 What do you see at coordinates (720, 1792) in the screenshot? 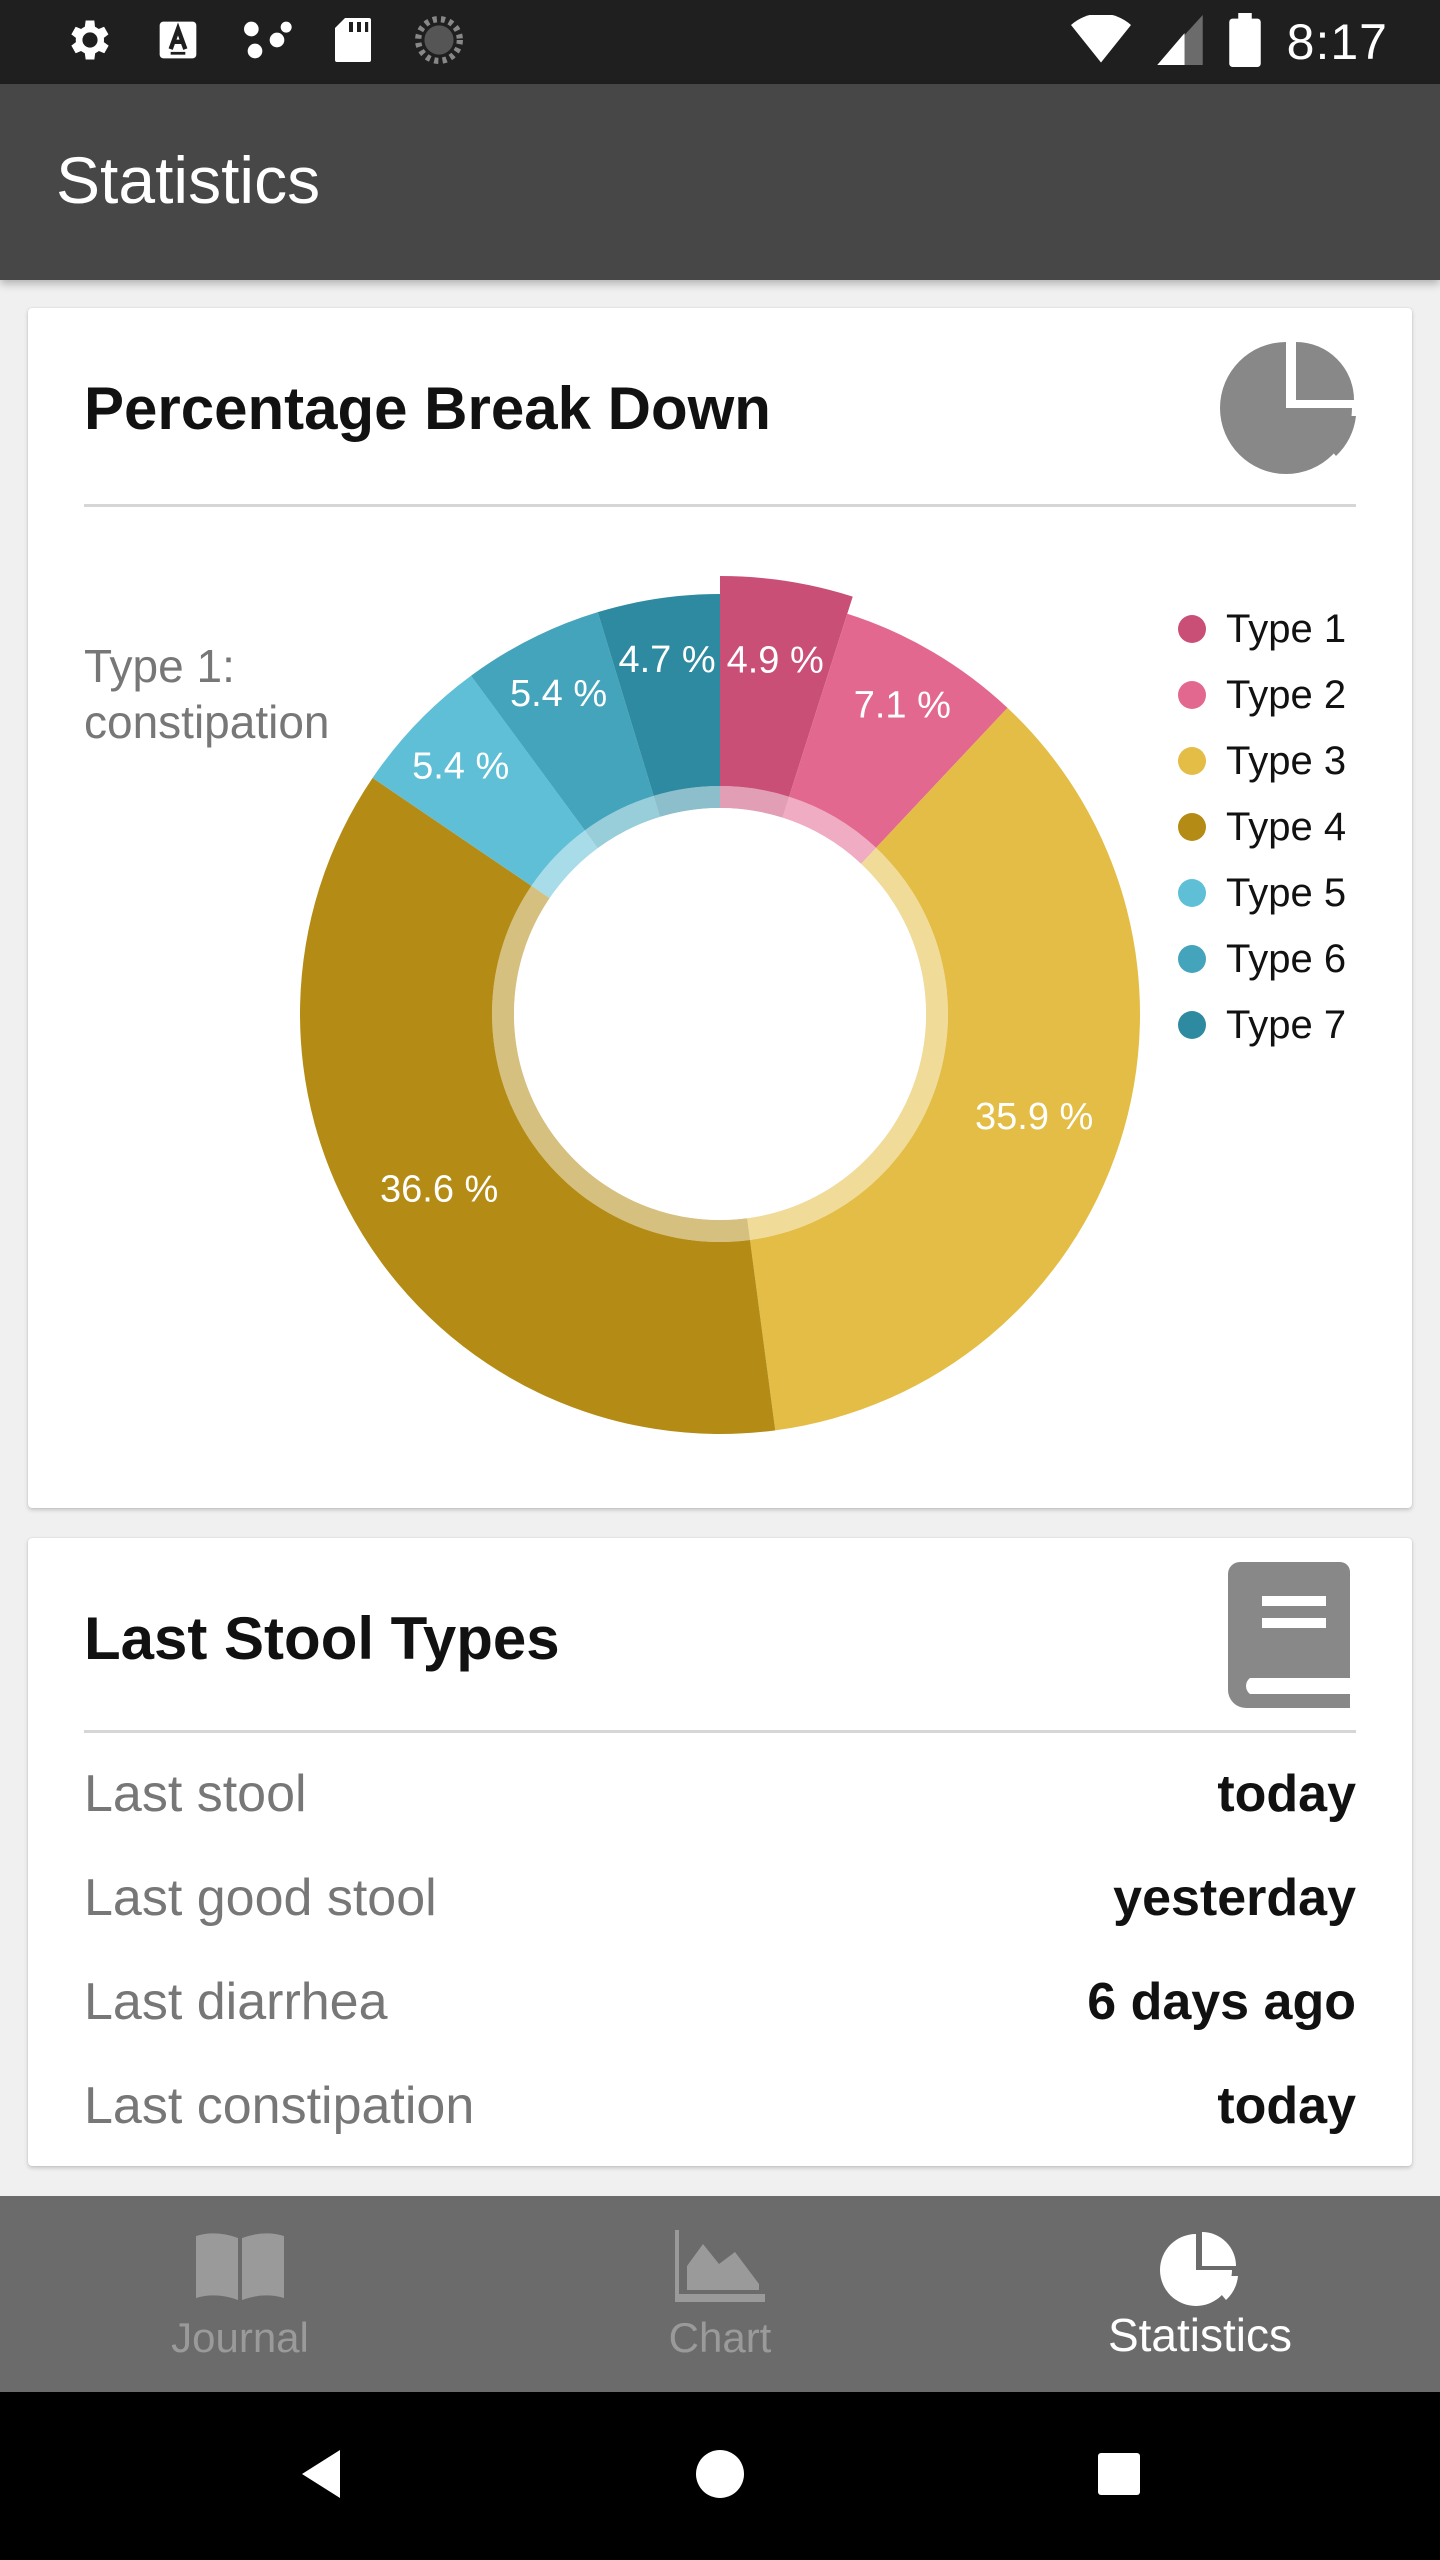
I see `stat-row-last-stool: Last stool today` at bounding box center [720, 1792].